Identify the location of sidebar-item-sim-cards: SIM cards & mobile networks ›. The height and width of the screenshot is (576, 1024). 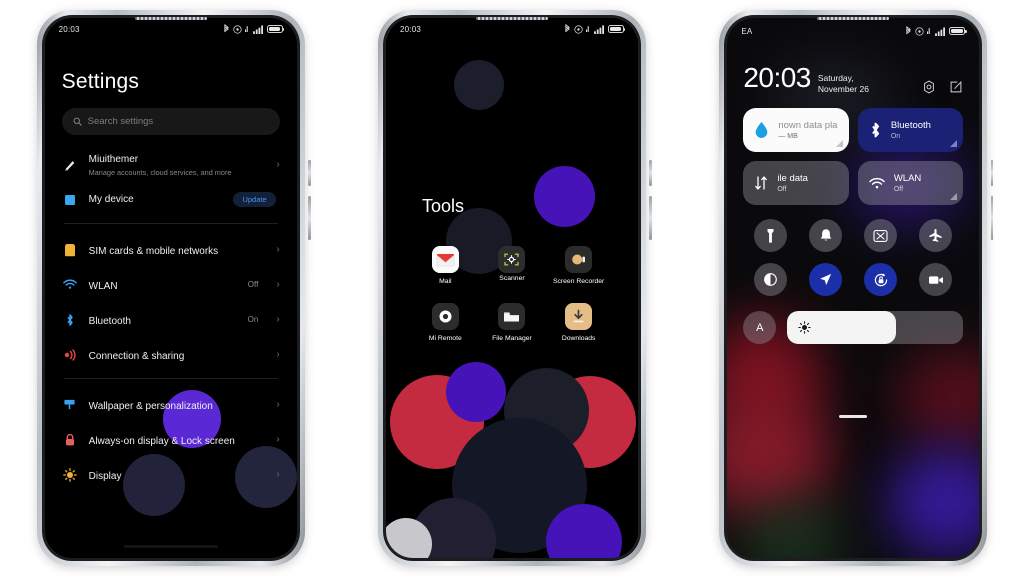
(171, 249).